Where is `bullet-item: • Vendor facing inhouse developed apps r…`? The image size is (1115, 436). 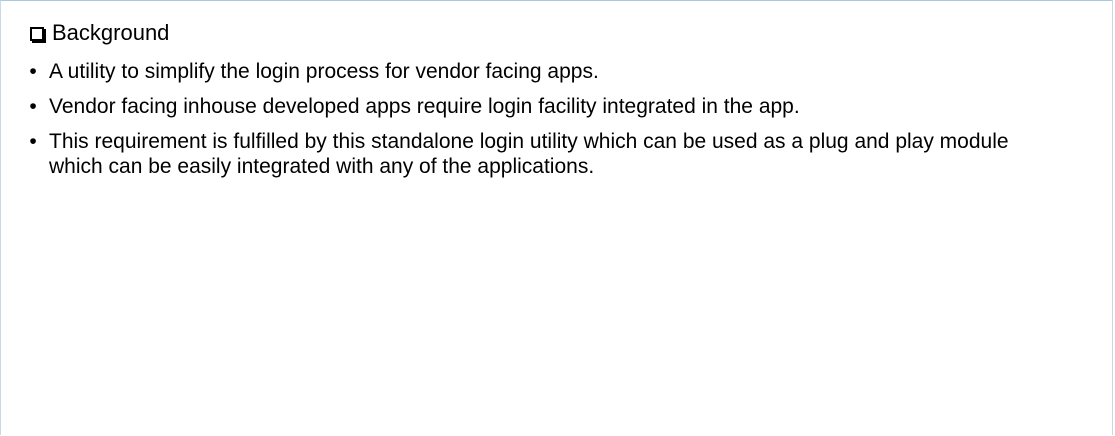
bullet-item: • Vendor facing inhouse developed apps r… is located at coordinates (547, 106).